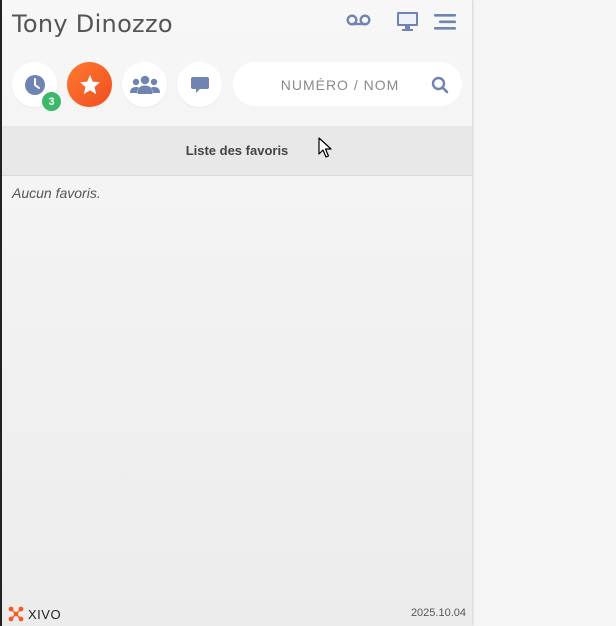 The image size is (616, 626). Describe the element at coordinates (359, 23) in the screenshot. I see `voicemail-icon` at that location.